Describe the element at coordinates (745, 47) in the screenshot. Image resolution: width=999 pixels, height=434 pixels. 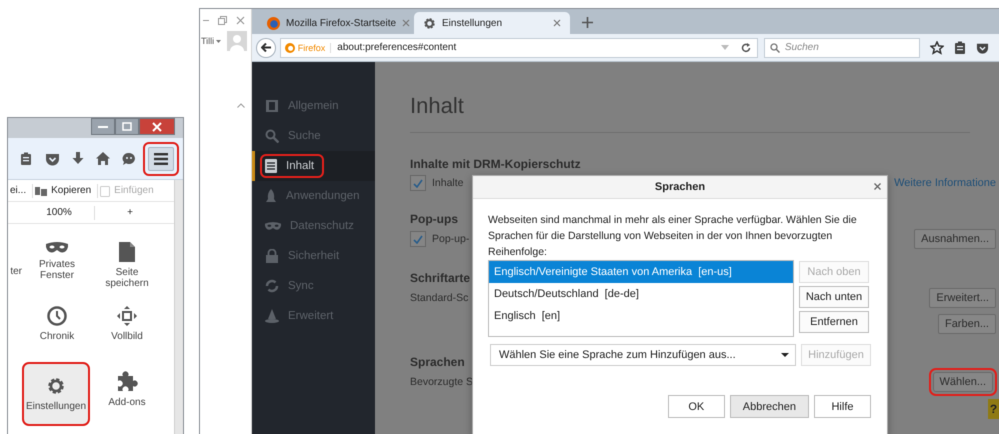
I see `reload-icon` at that location.